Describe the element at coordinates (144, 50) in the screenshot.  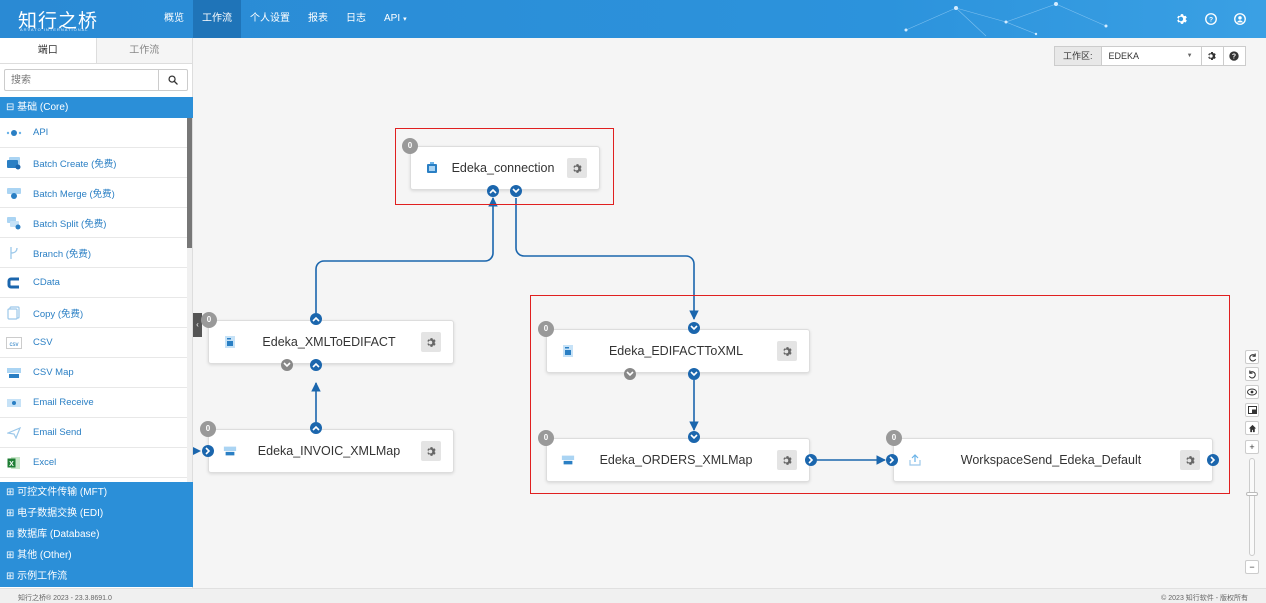
I see `tab-workflows: 工作流` at that location.